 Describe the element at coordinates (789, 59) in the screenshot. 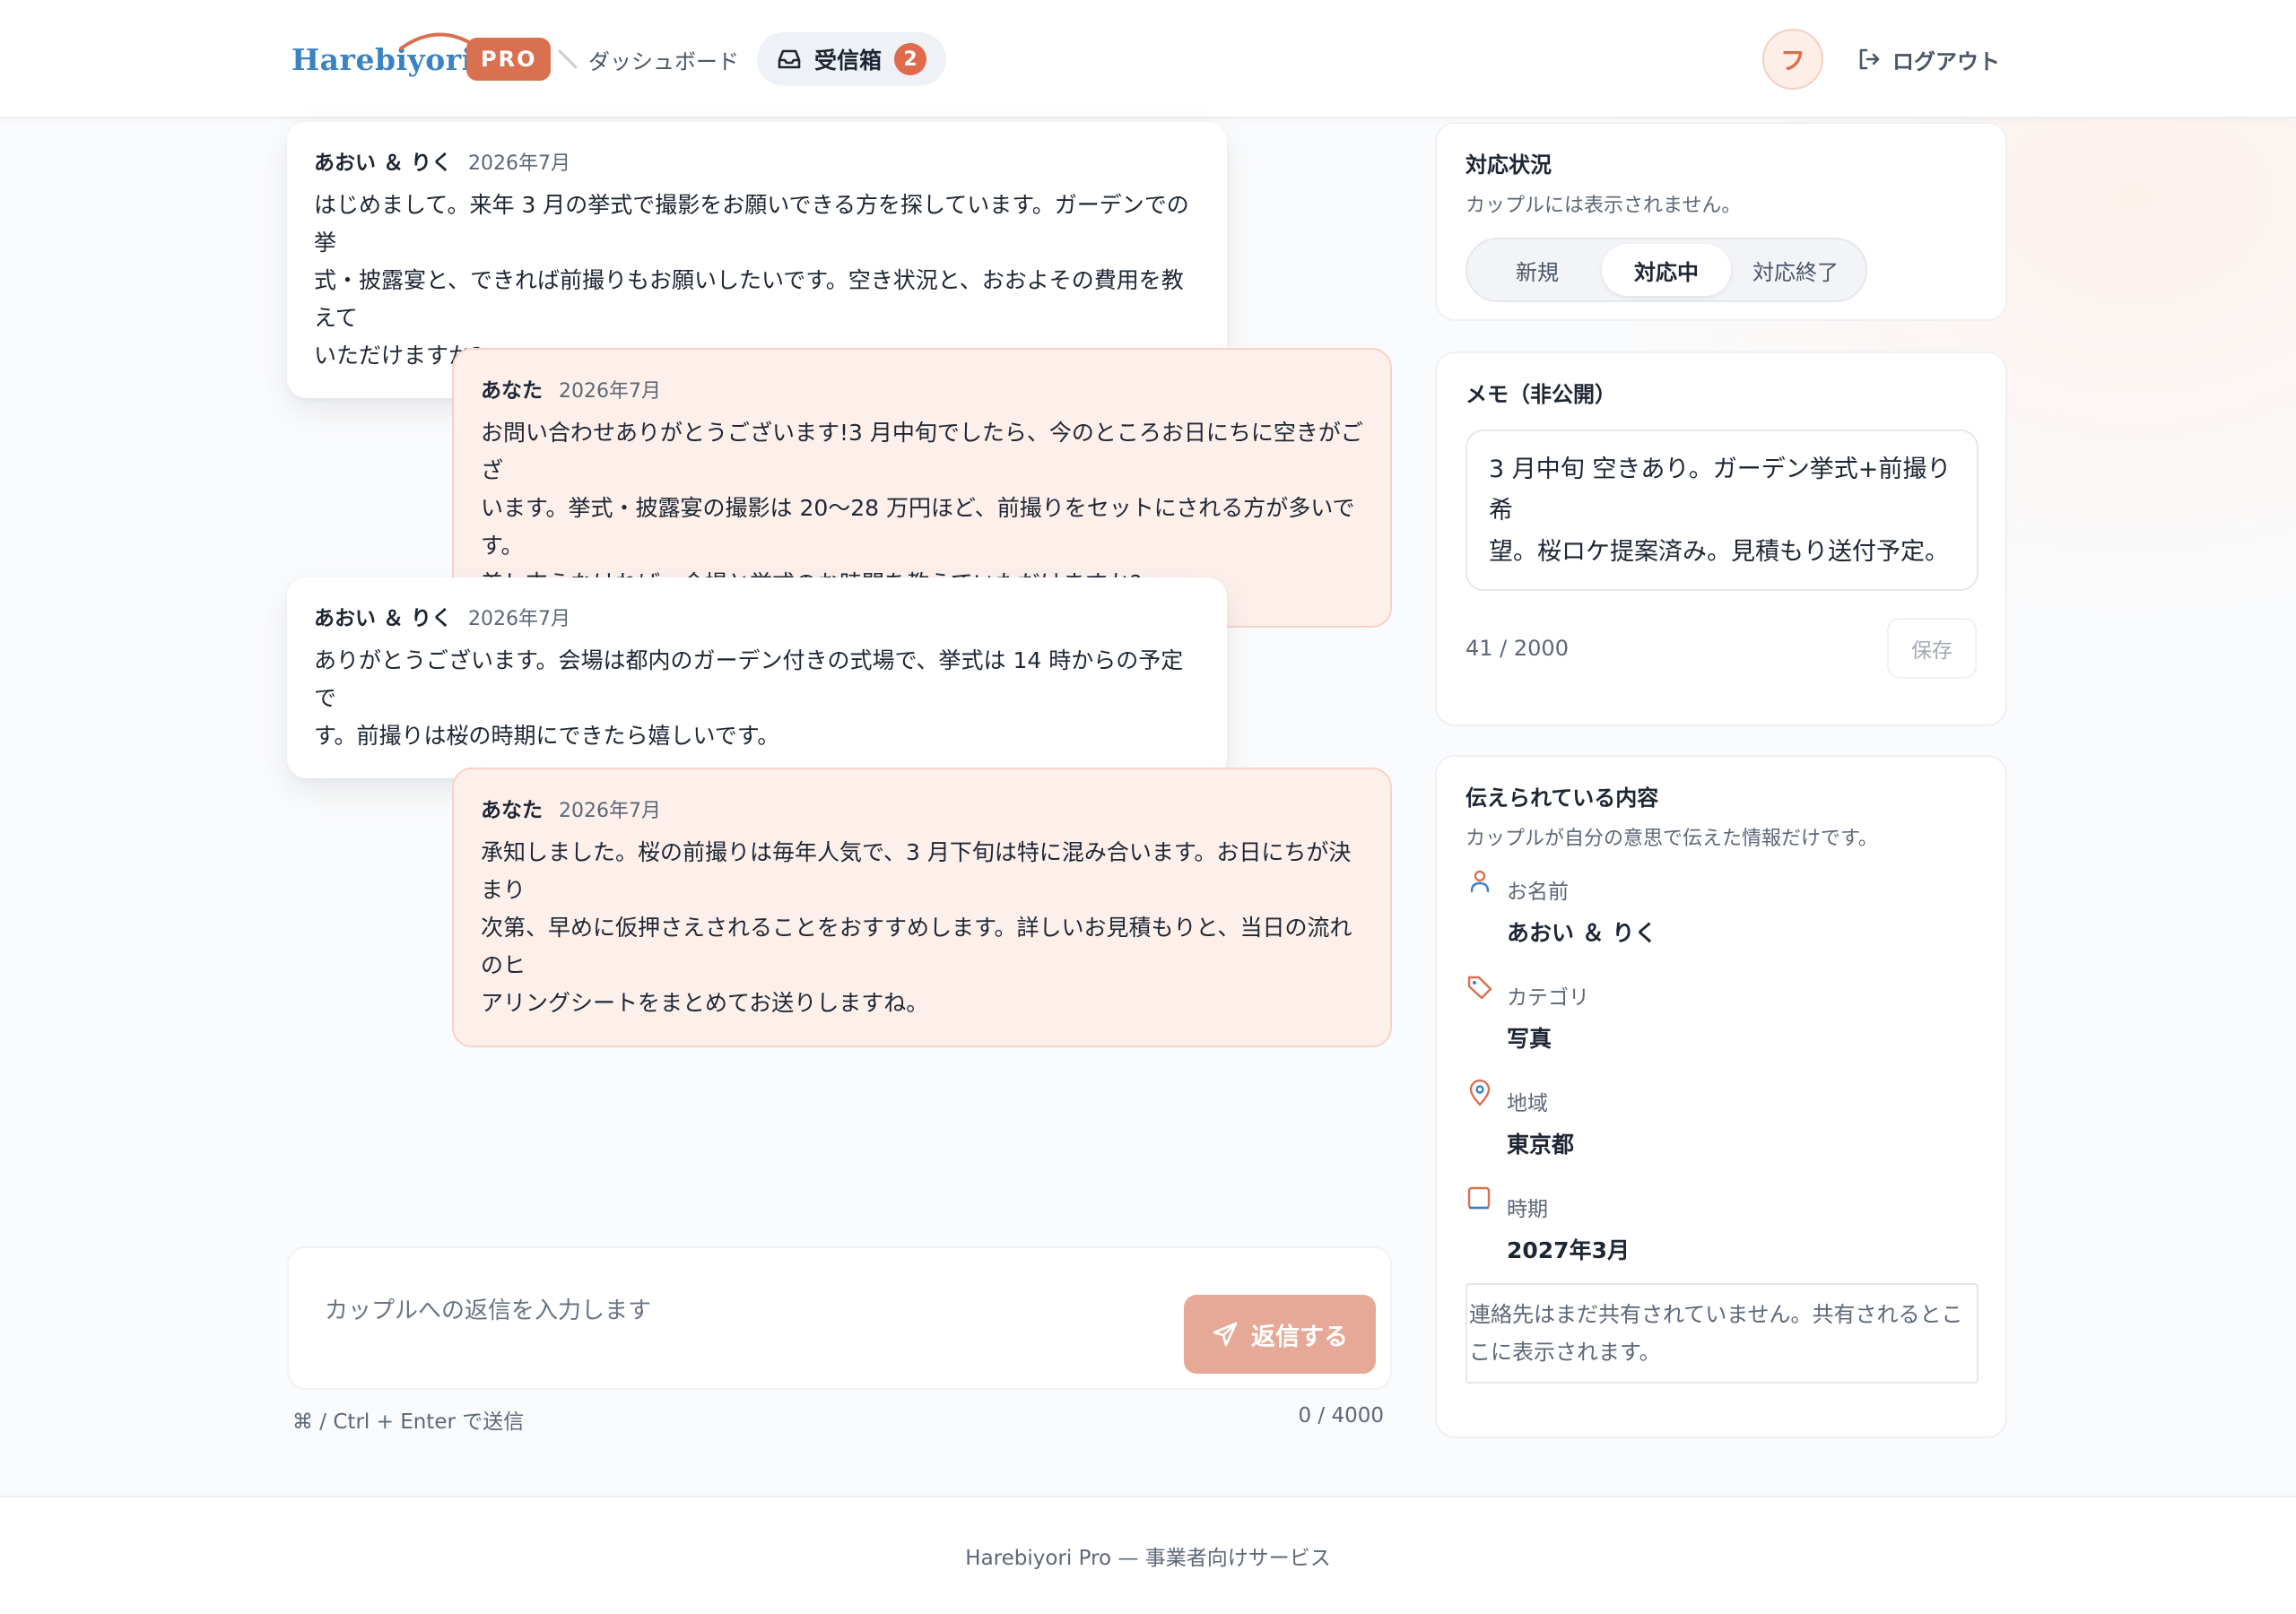

I see `inbox-icon` at that location.